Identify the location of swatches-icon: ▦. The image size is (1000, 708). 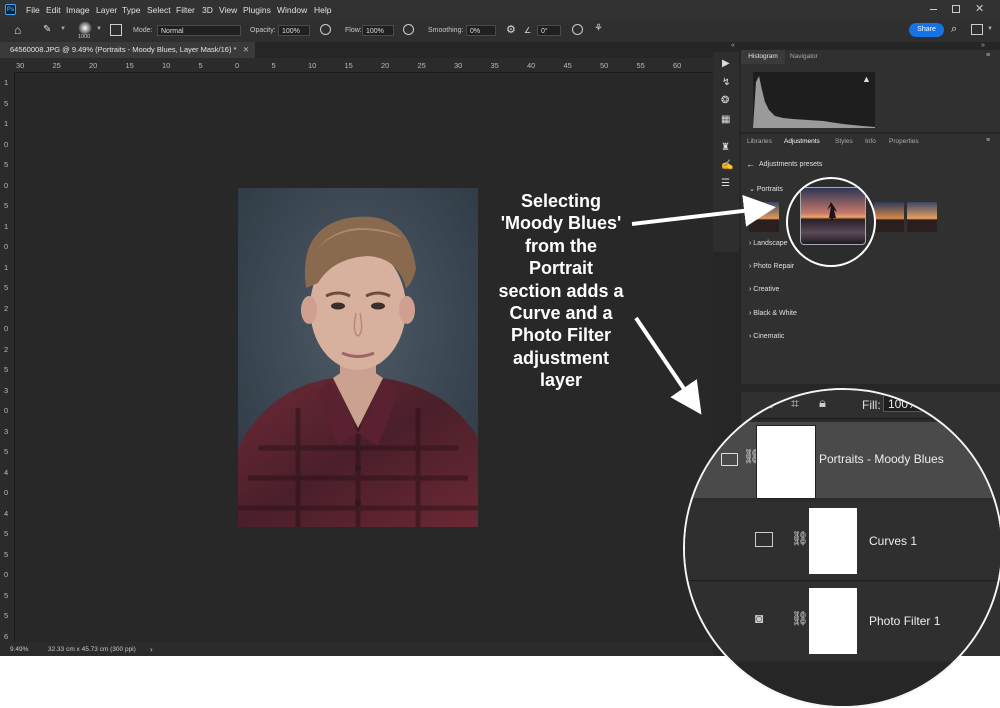
(725, 119).